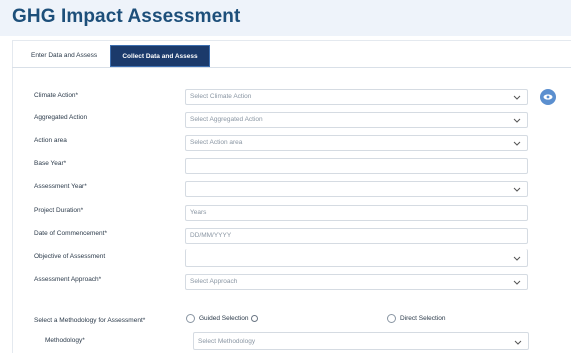 The height and width of the screenshot is (353, 571). I want to click on assessment-approach-placeholder: Select Approach, so click(214, 281).